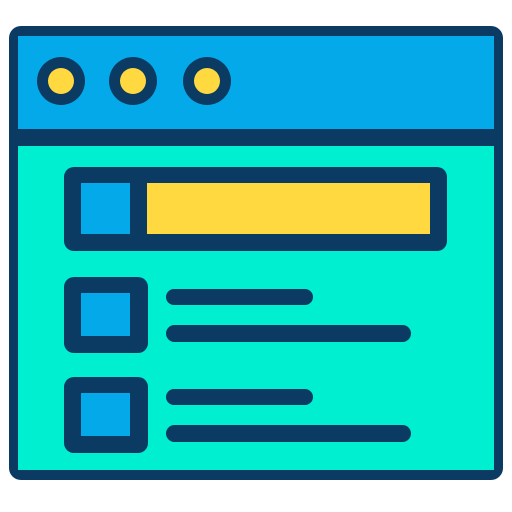 This screenshot has height=512, width=512. Describe the element at coordinates (134, 81) in the screenshot. I see `window-controls` at that location.